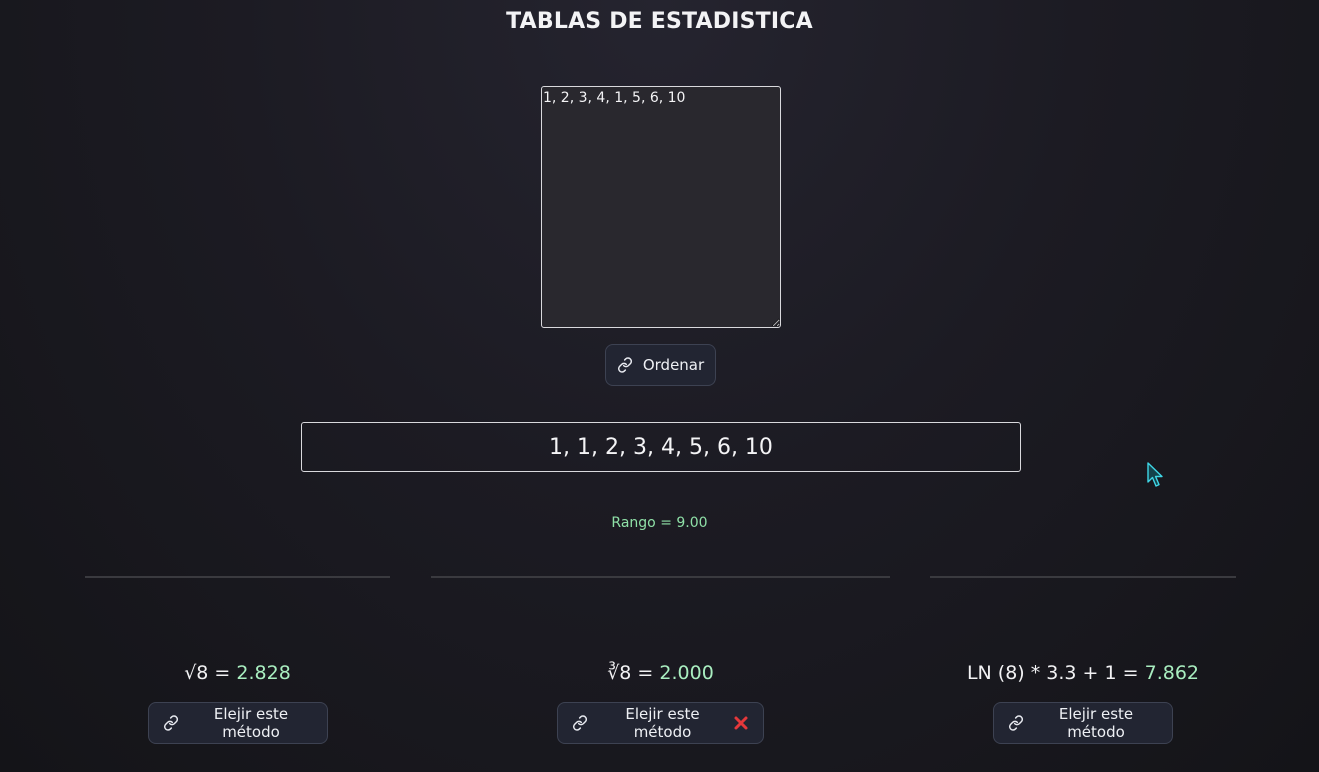 This screenshot has width=1319, height=772. I want to click on method-cbrt-formula: ∛8 = 2.000, so click(660, 673).